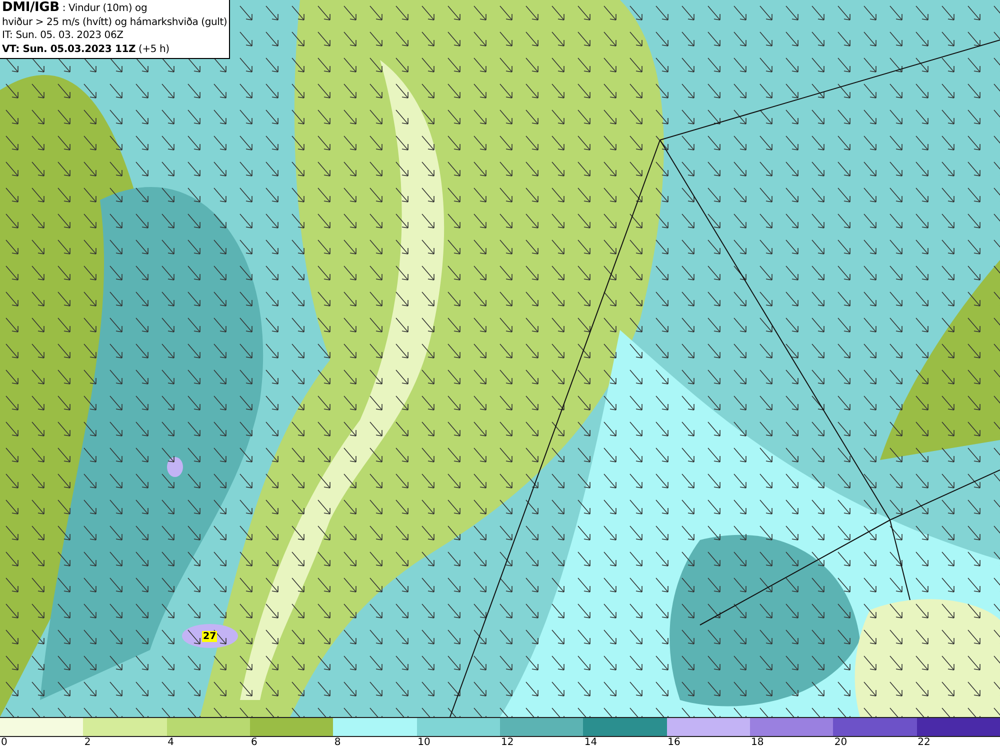 This screenshot has width=1000, height=747. I want to click on info-text: DMI/IGB : Vindur (10m) og, so click(75, 8).